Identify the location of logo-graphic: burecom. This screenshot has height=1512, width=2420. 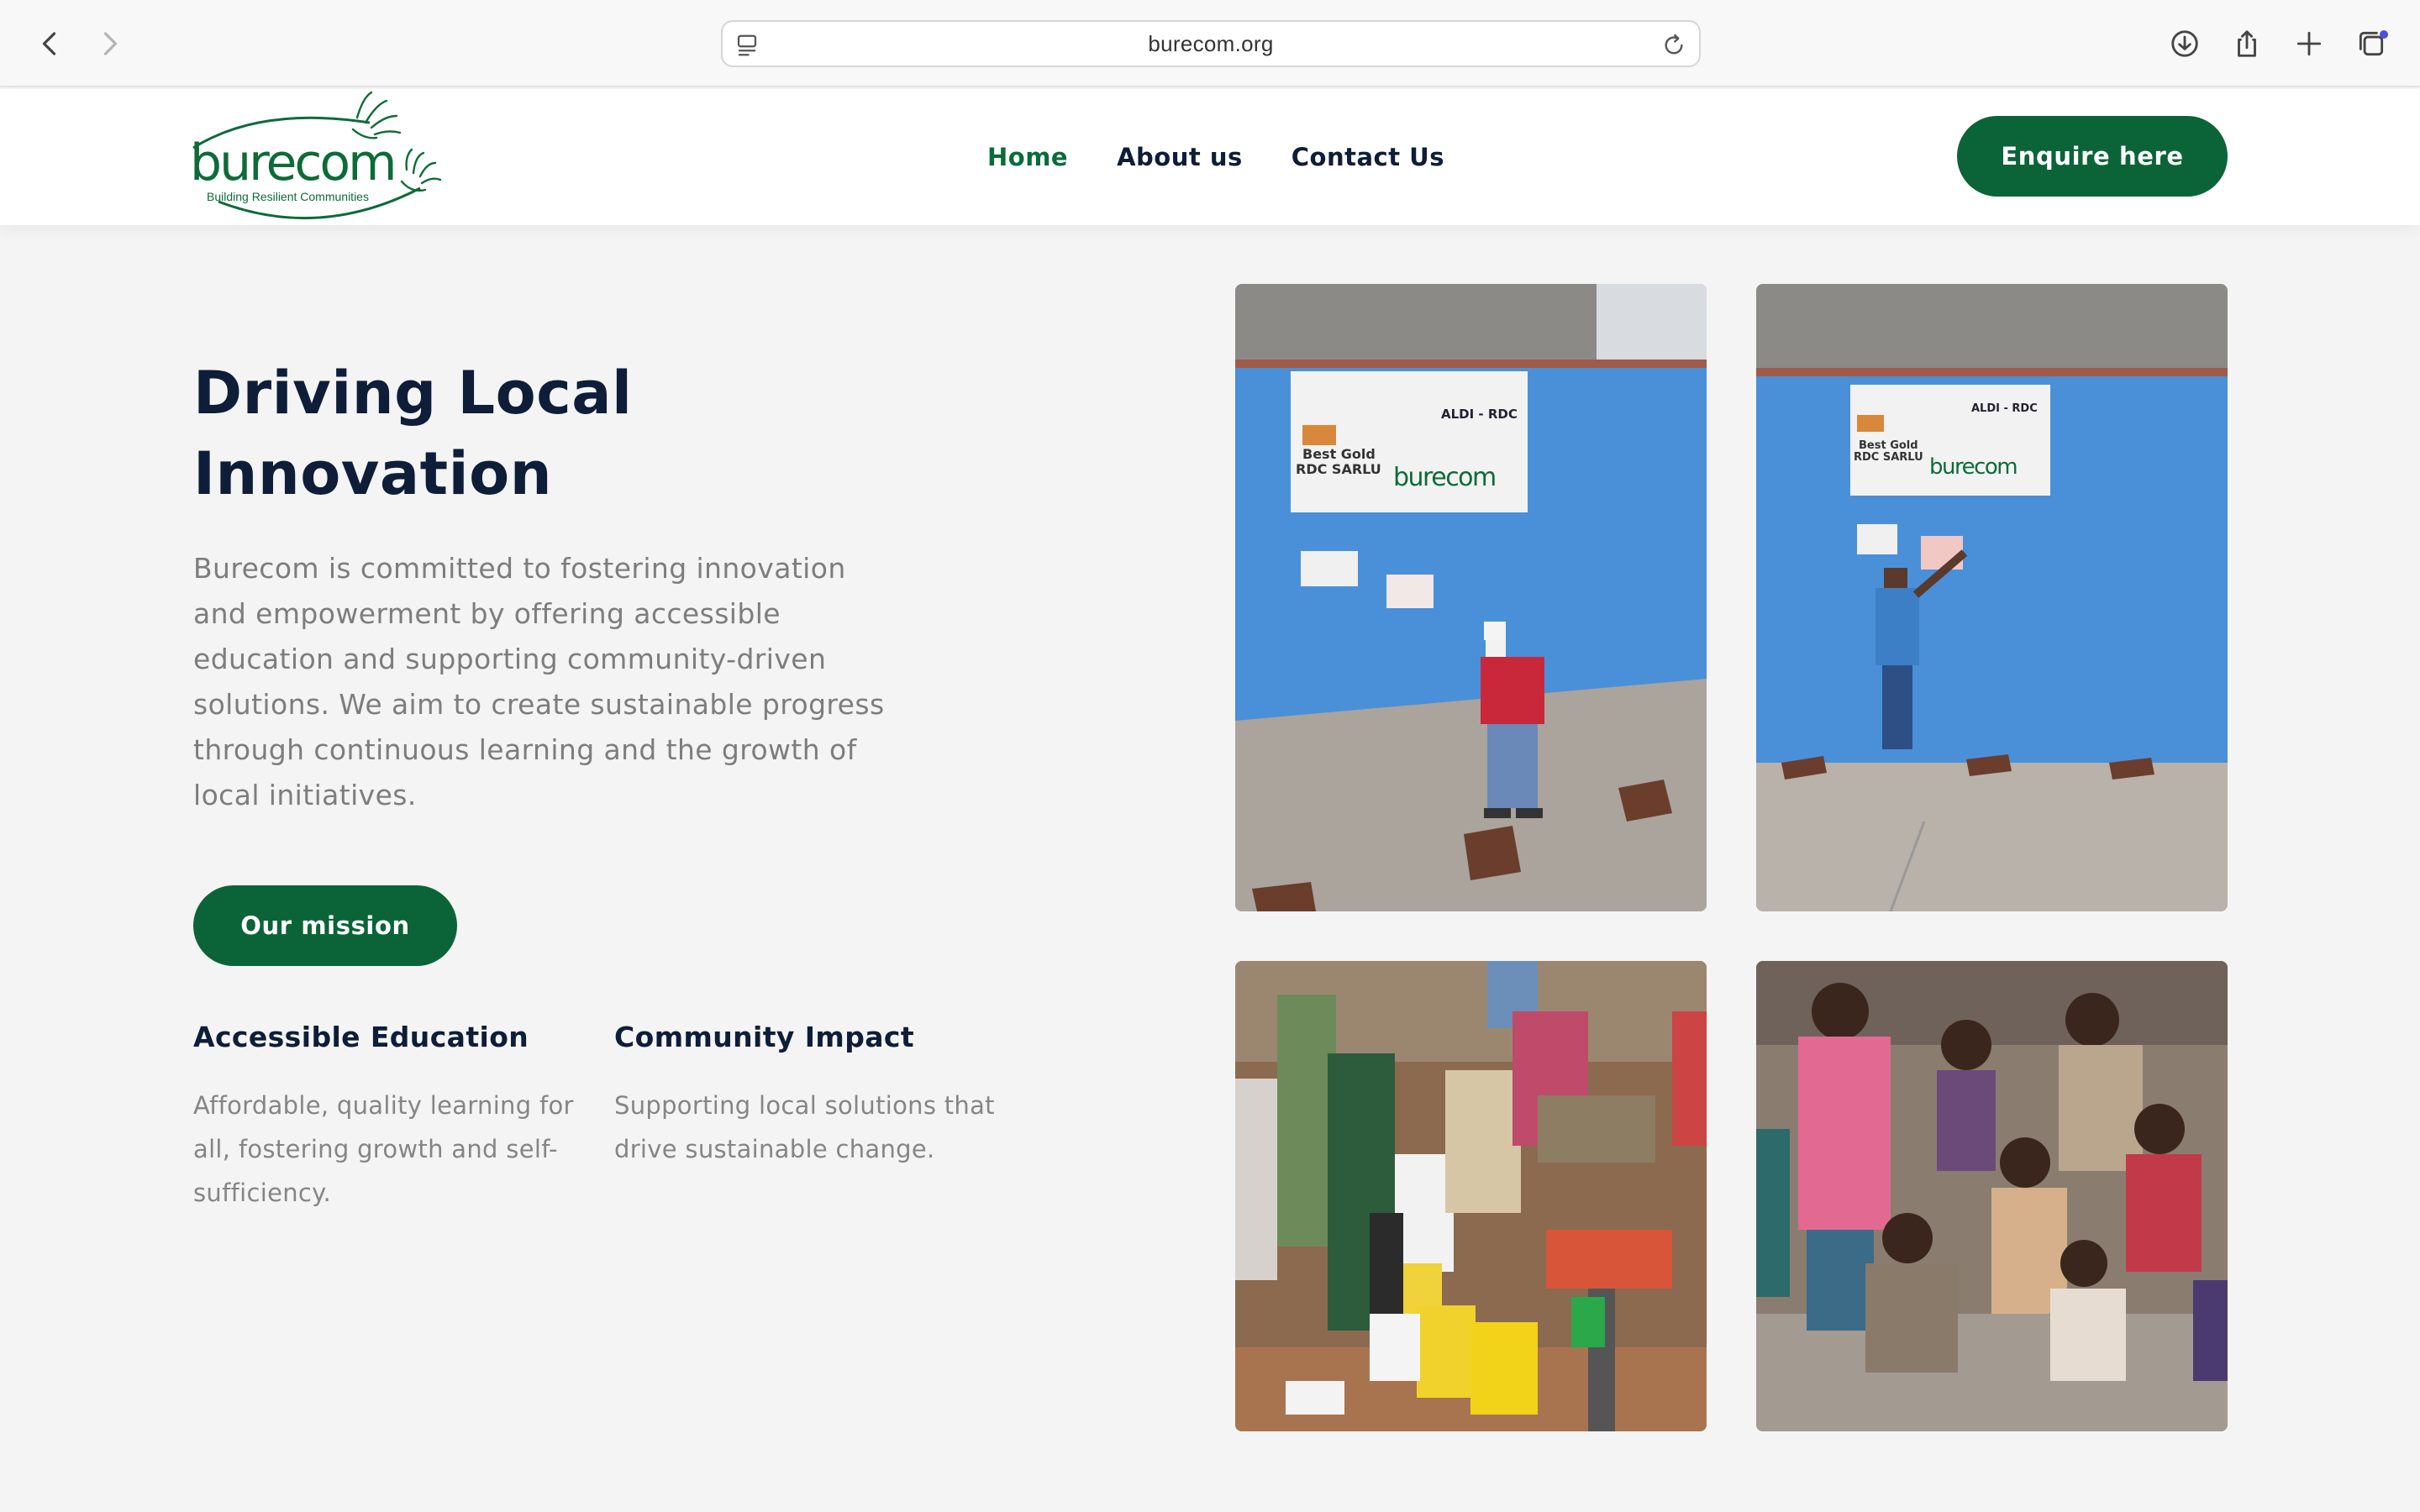
(316, 155).